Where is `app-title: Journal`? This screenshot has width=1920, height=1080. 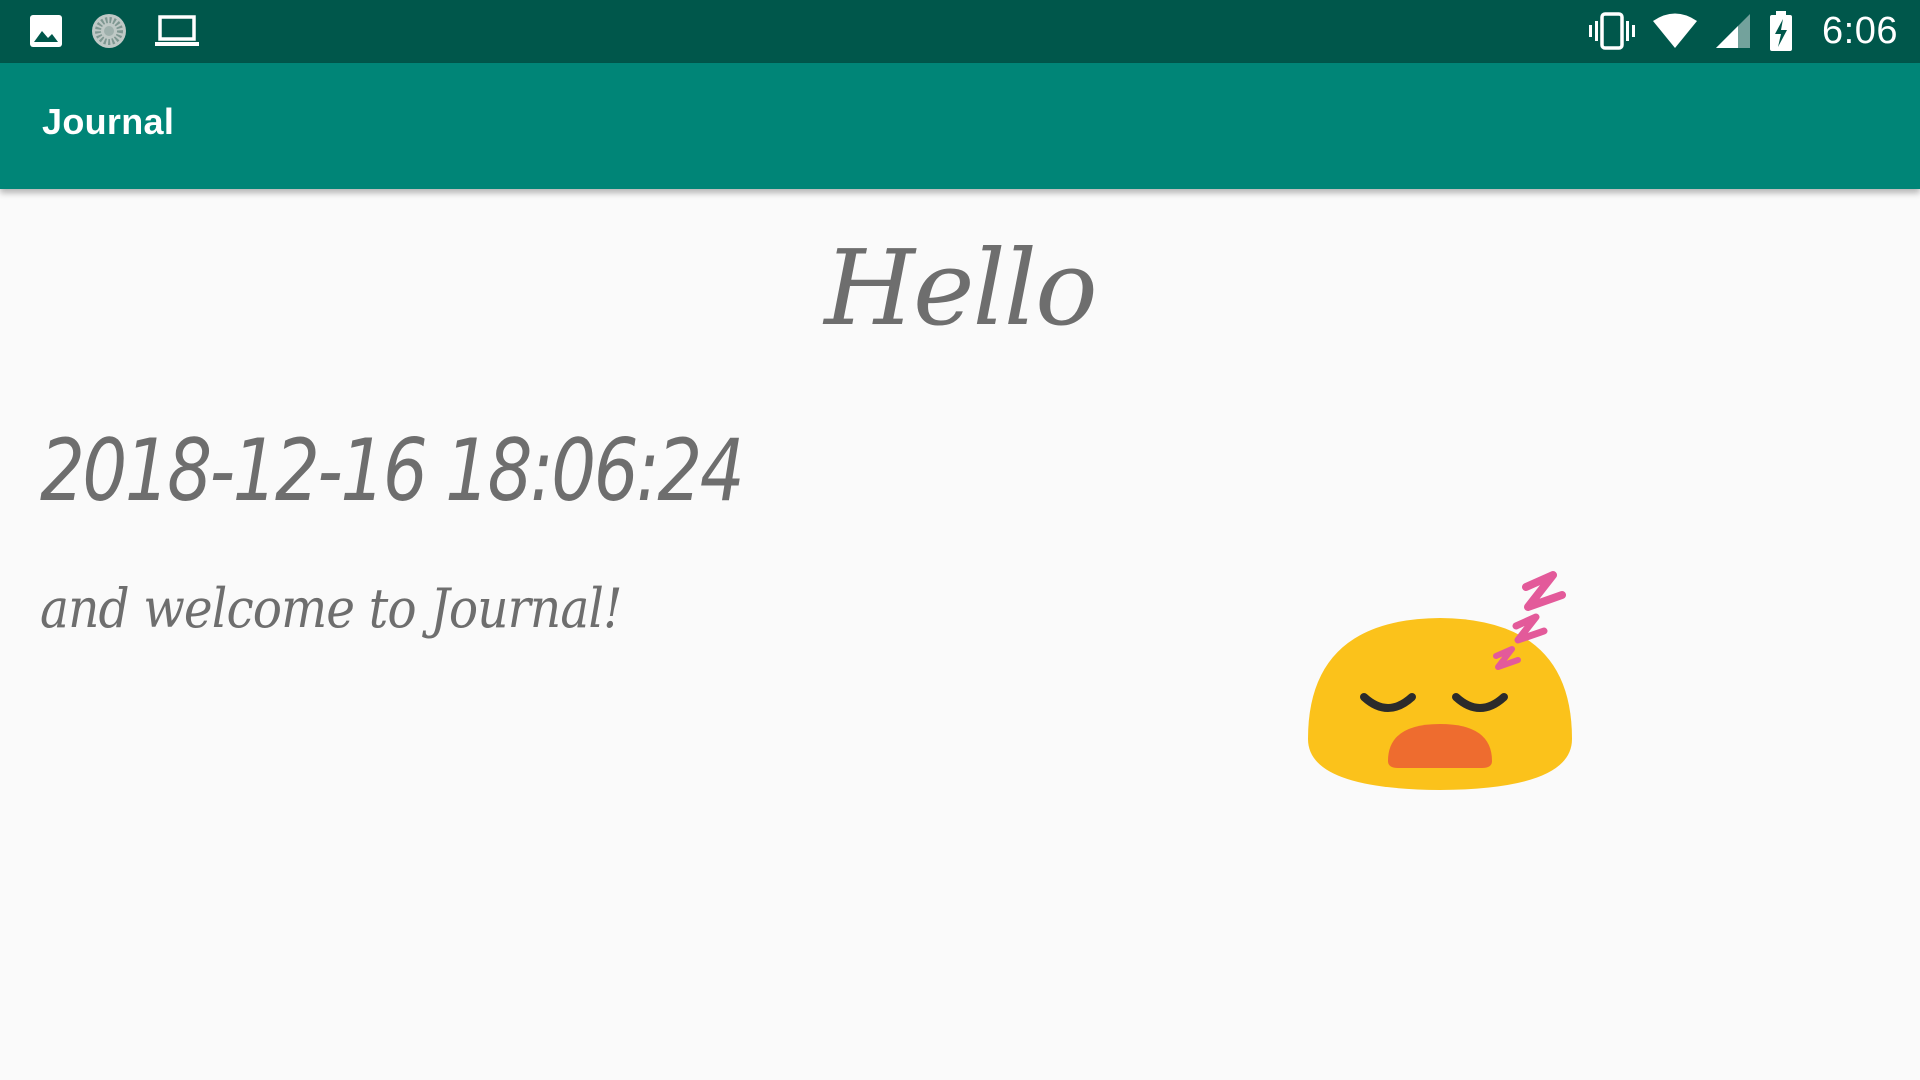
app-title: Journal is located at coordinates (108, 121).